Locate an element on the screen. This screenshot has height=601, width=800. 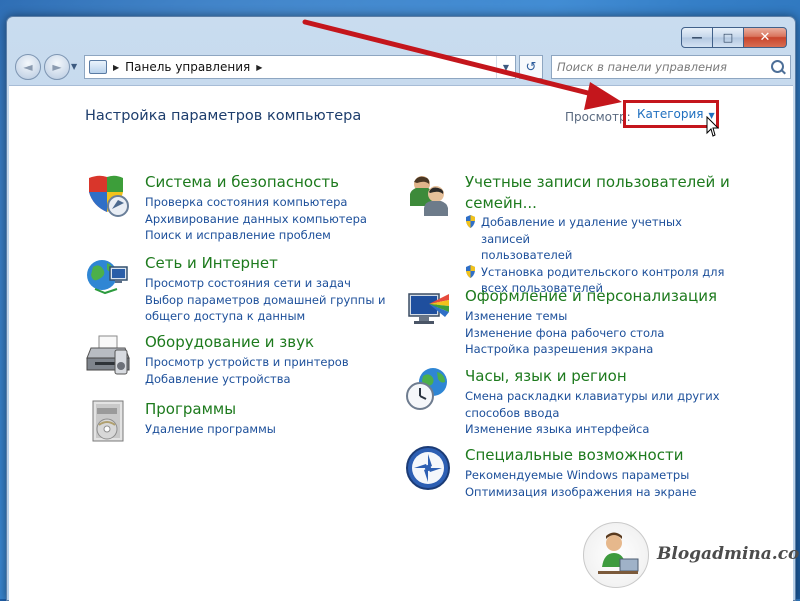
blogadmina-watermark: Blogadmina.com is located at coordinates (691, 555).